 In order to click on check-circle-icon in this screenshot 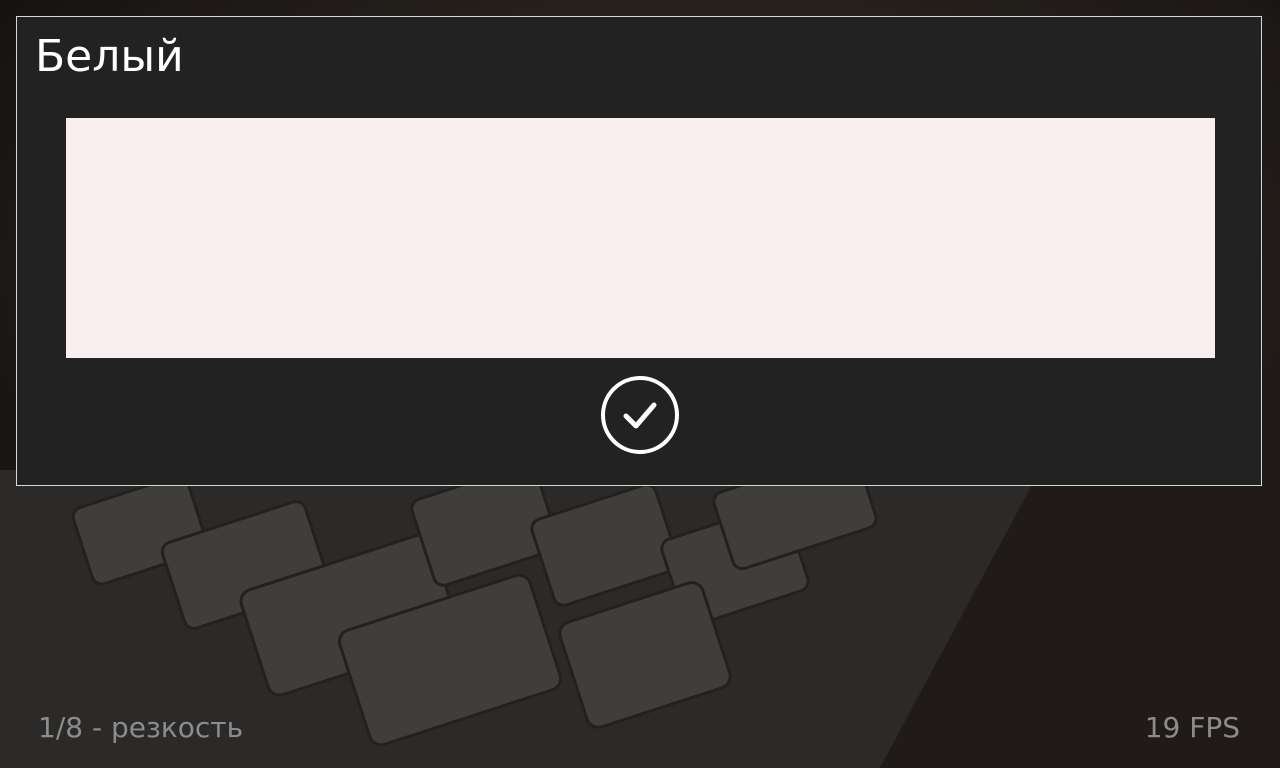, I will do `click(640, 415)`.